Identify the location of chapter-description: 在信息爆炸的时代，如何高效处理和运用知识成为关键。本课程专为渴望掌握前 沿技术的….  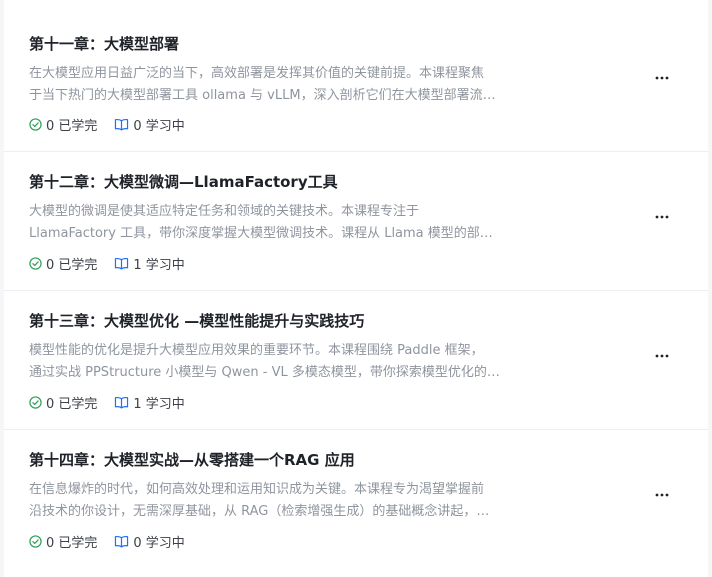
(279, 501).